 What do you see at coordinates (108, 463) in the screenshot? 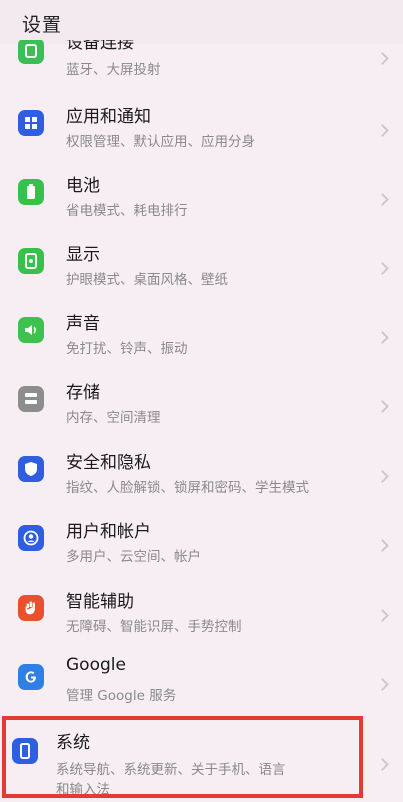
I see `settings-item-label: 安全和隐私` at bounding box center [108, 463].